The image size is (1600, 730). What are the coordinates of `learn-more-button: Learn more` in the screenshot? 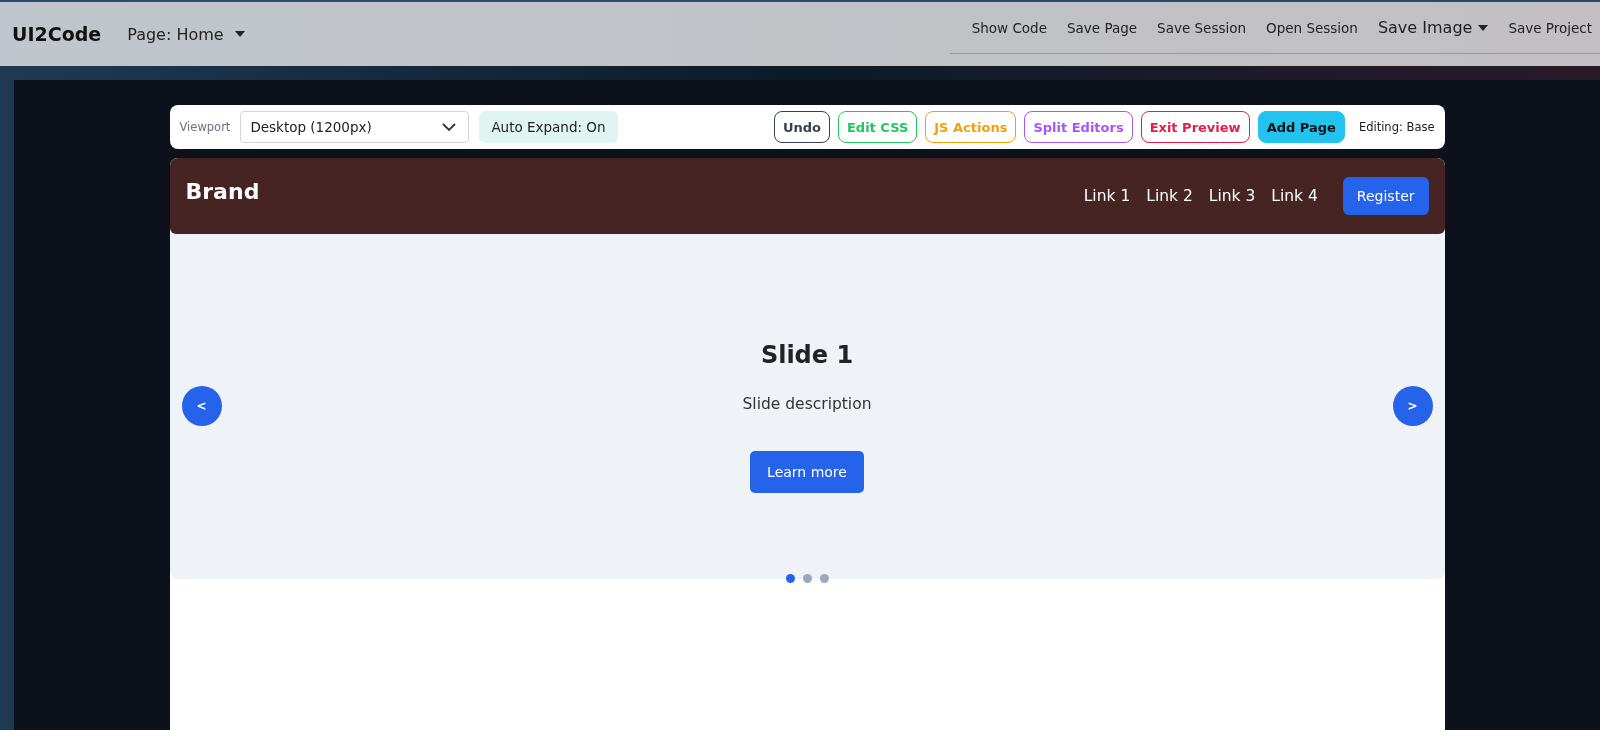 It's located at (807, 471).